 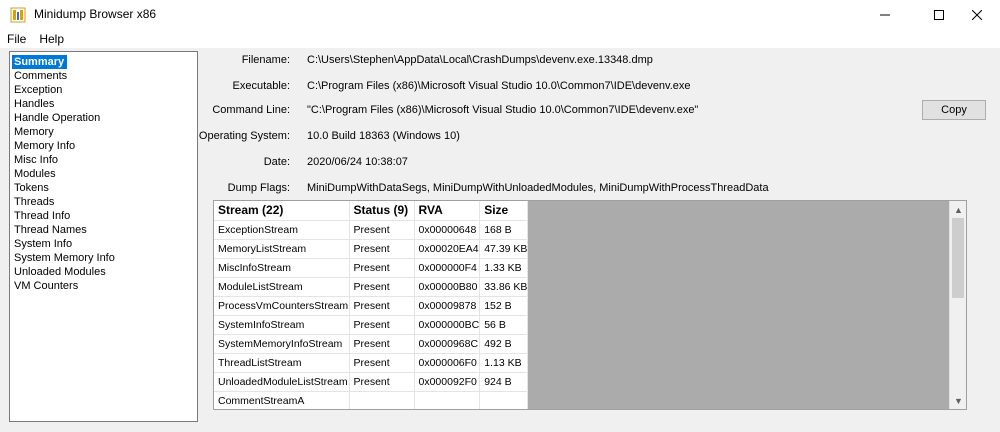 What do you see at coordinates (447, 400) in the screenshot?
I see `cell-rva` at bounding box center [447, 400].